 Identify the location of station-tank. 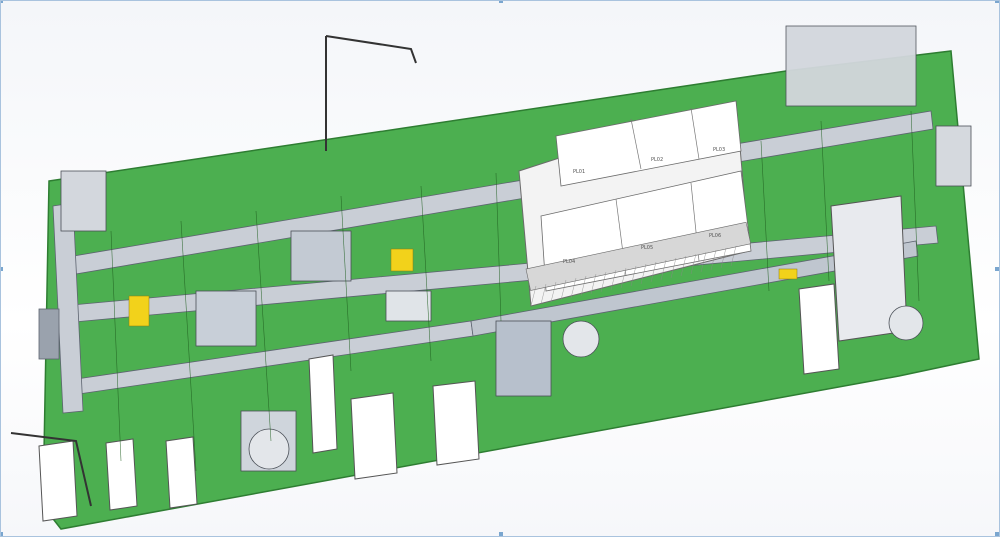
(953, 156).